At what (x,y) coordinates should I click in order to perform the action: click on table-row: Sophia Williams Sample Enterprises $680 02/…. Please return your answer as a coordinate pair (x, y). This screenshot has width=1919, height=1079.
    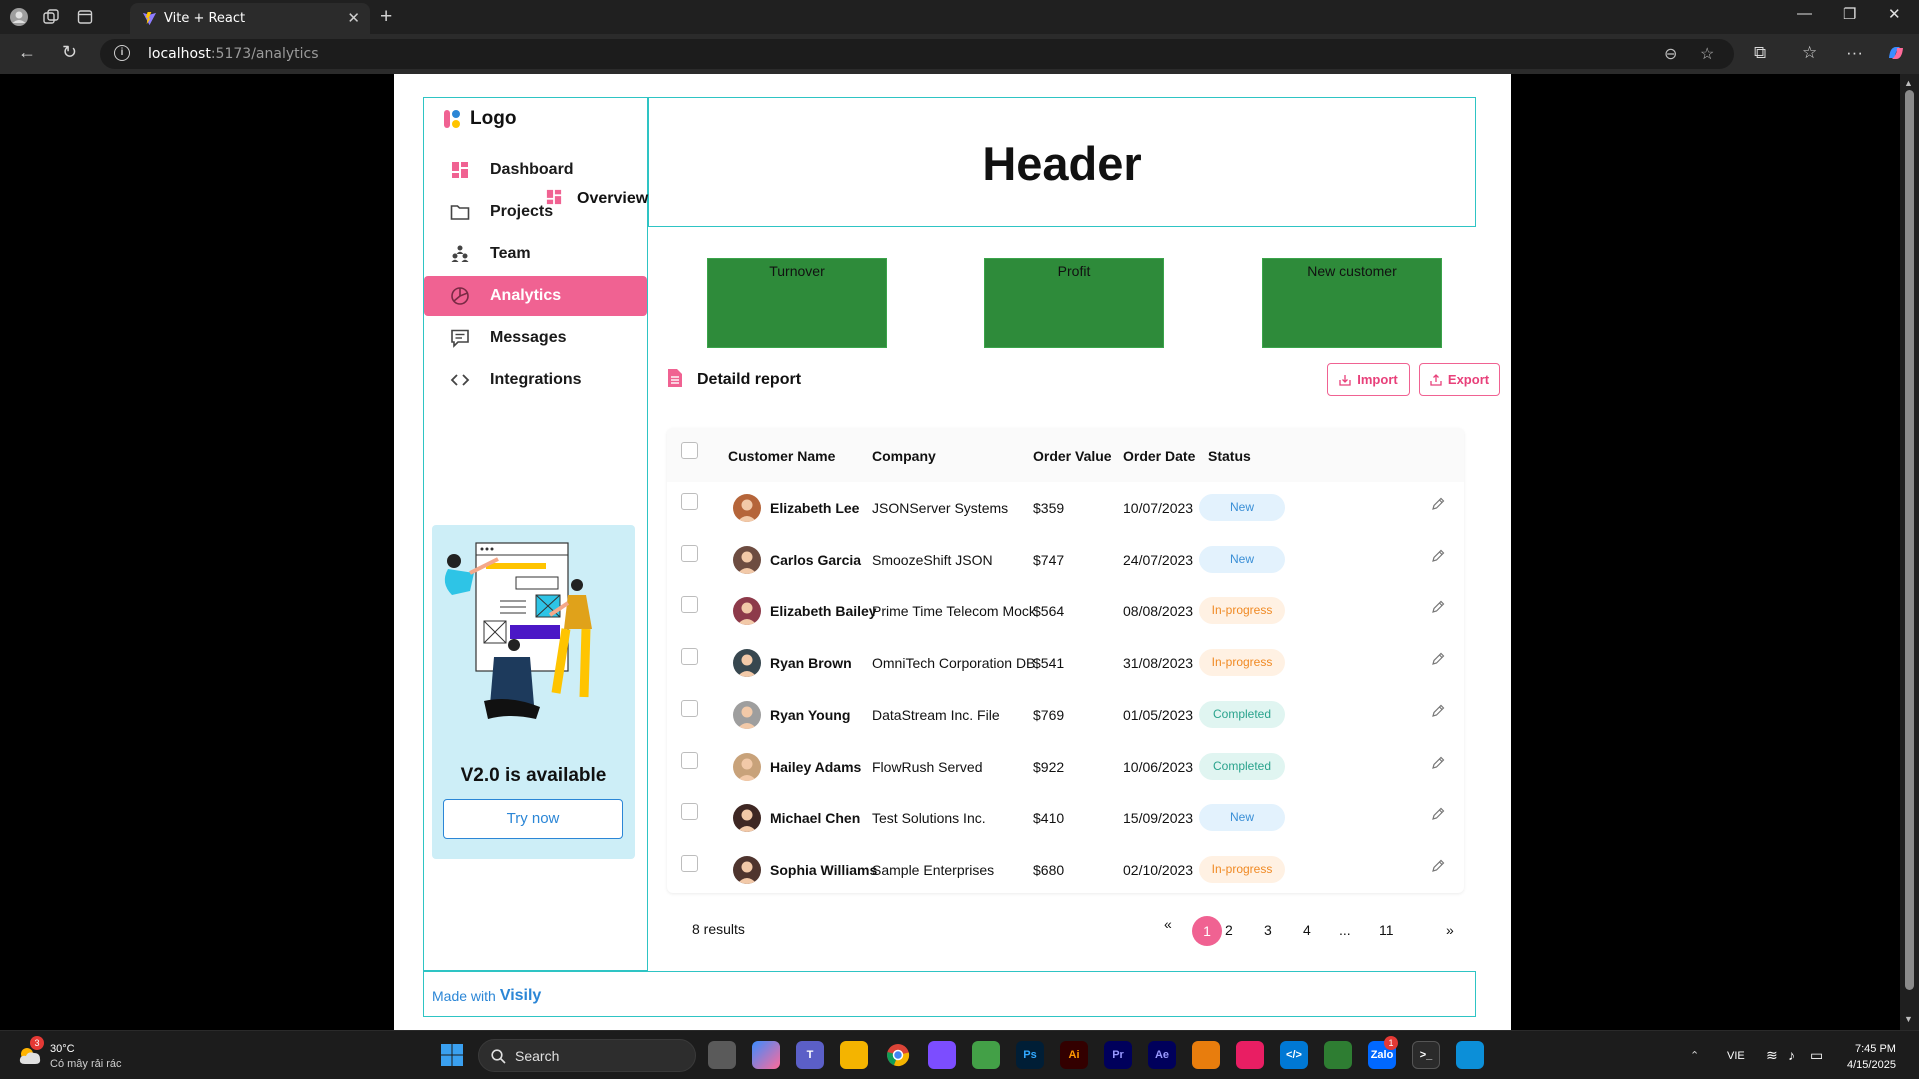
    Looking at the image, I should click on (1065, 870).